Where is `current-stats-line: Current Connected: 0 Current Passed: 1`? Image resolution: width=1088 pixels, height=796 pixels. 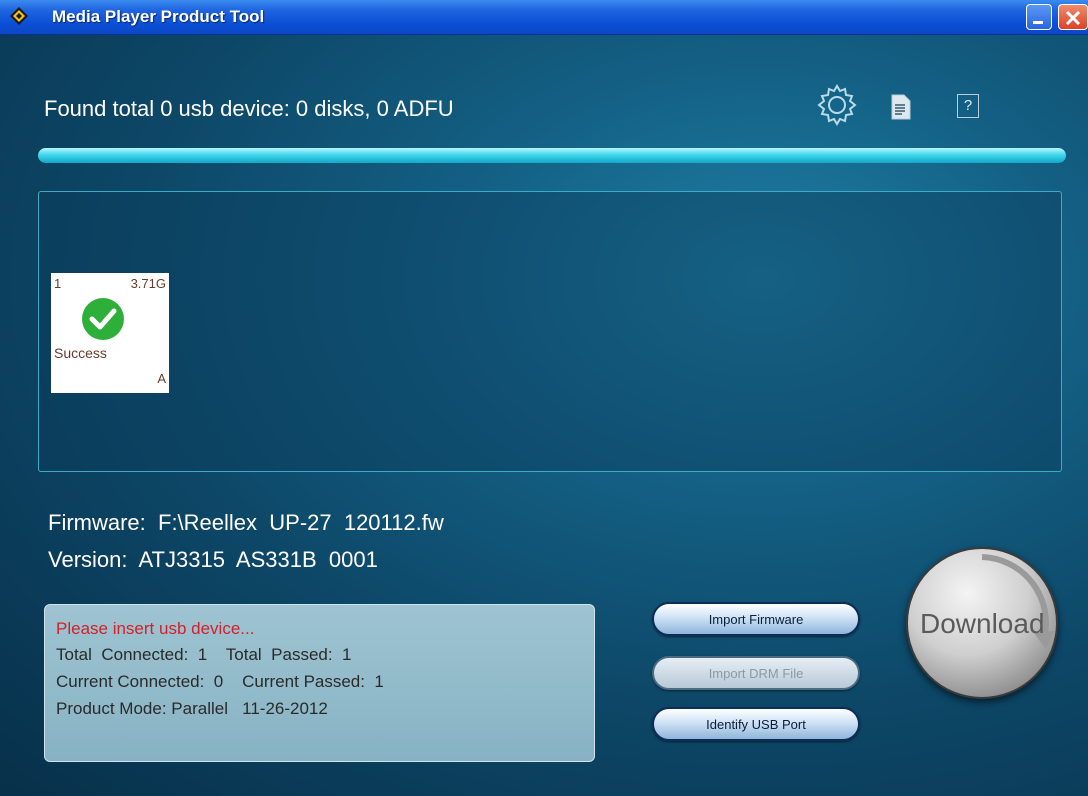 current-stats-line: Current Connected: 0 Current Passed: 1 is located at coordinates (220, 681).